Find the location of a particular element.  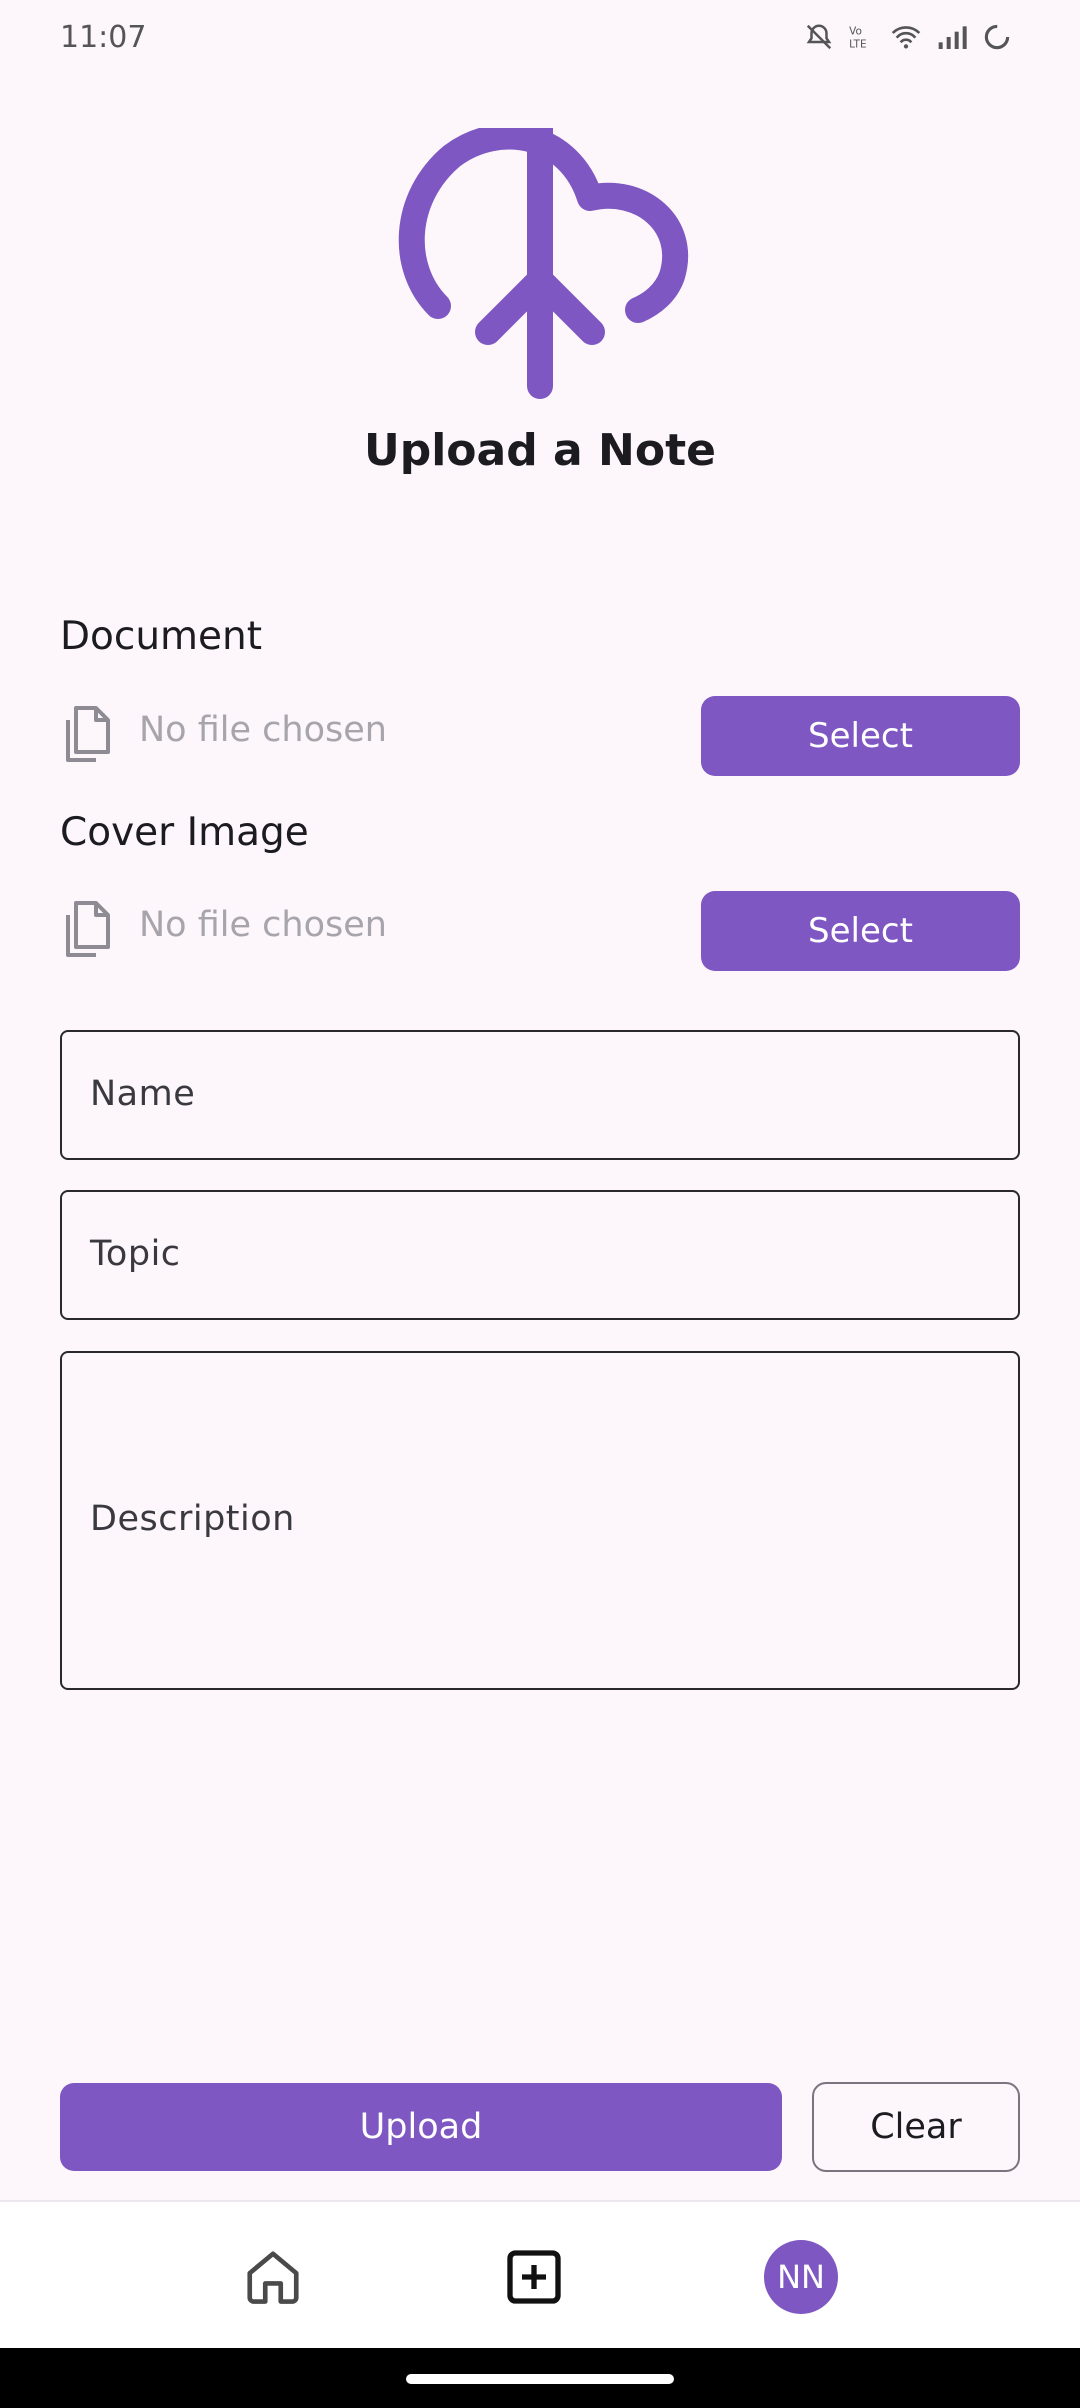

description-field-label: Description is located at coordinates (192, 1519).